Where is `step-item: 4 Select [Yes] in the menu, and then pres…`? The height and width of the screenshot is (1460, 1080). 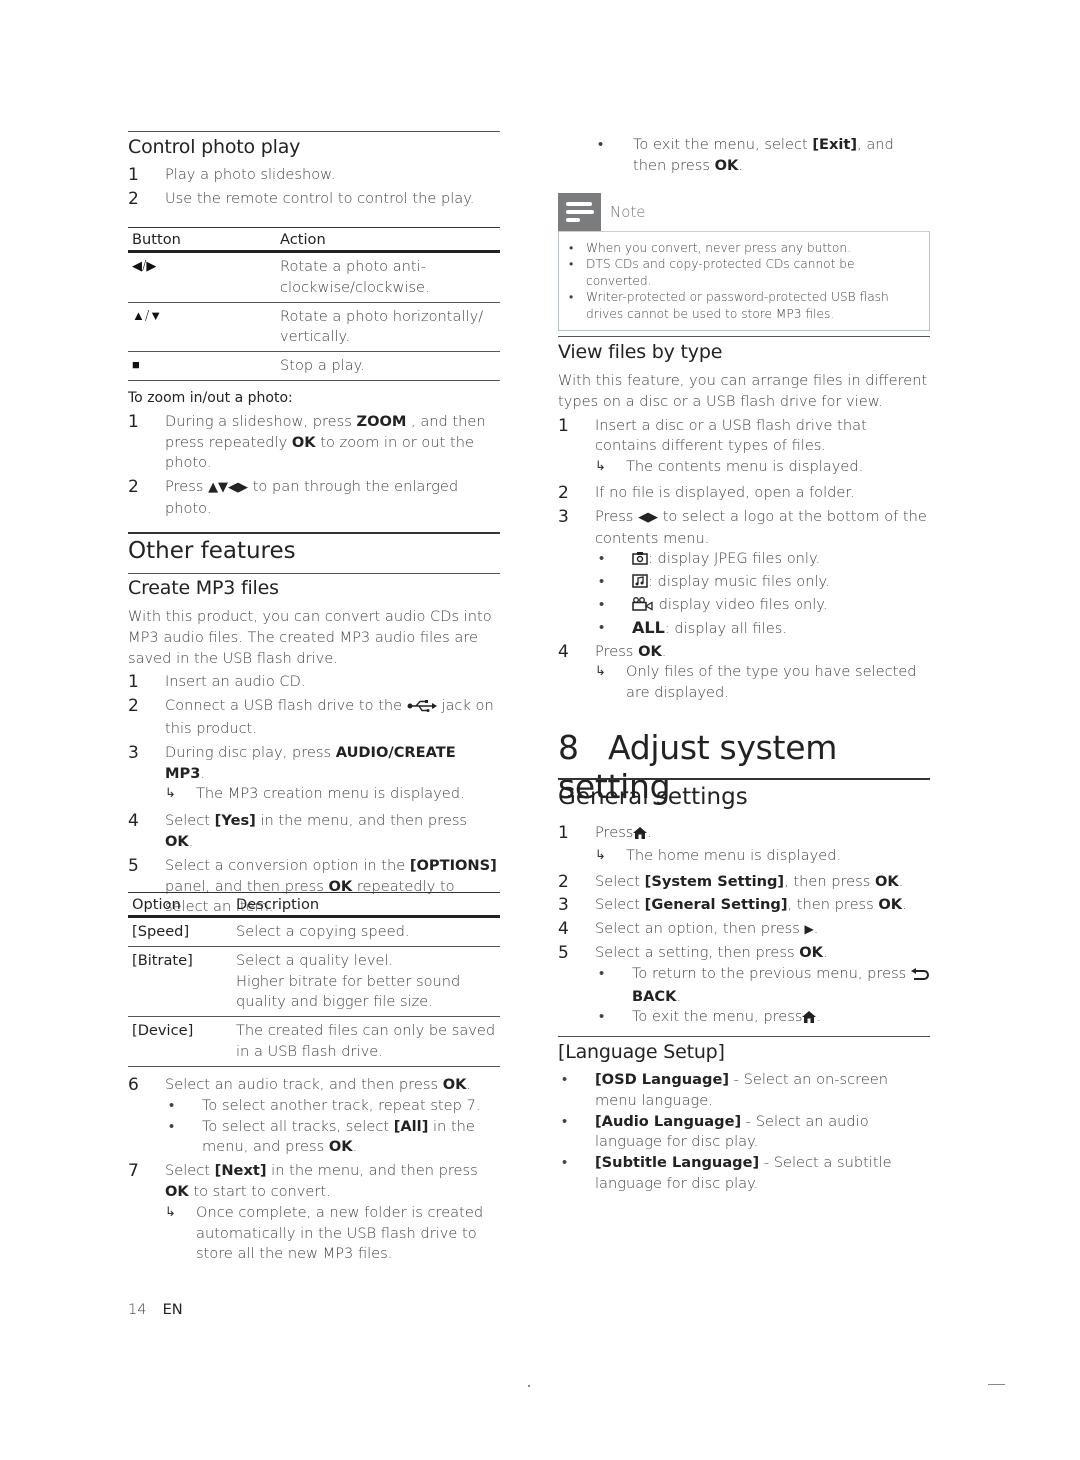
step-item: 4 Select [Yes] in the menu, and then pres… is located at coordinates (298, 830).